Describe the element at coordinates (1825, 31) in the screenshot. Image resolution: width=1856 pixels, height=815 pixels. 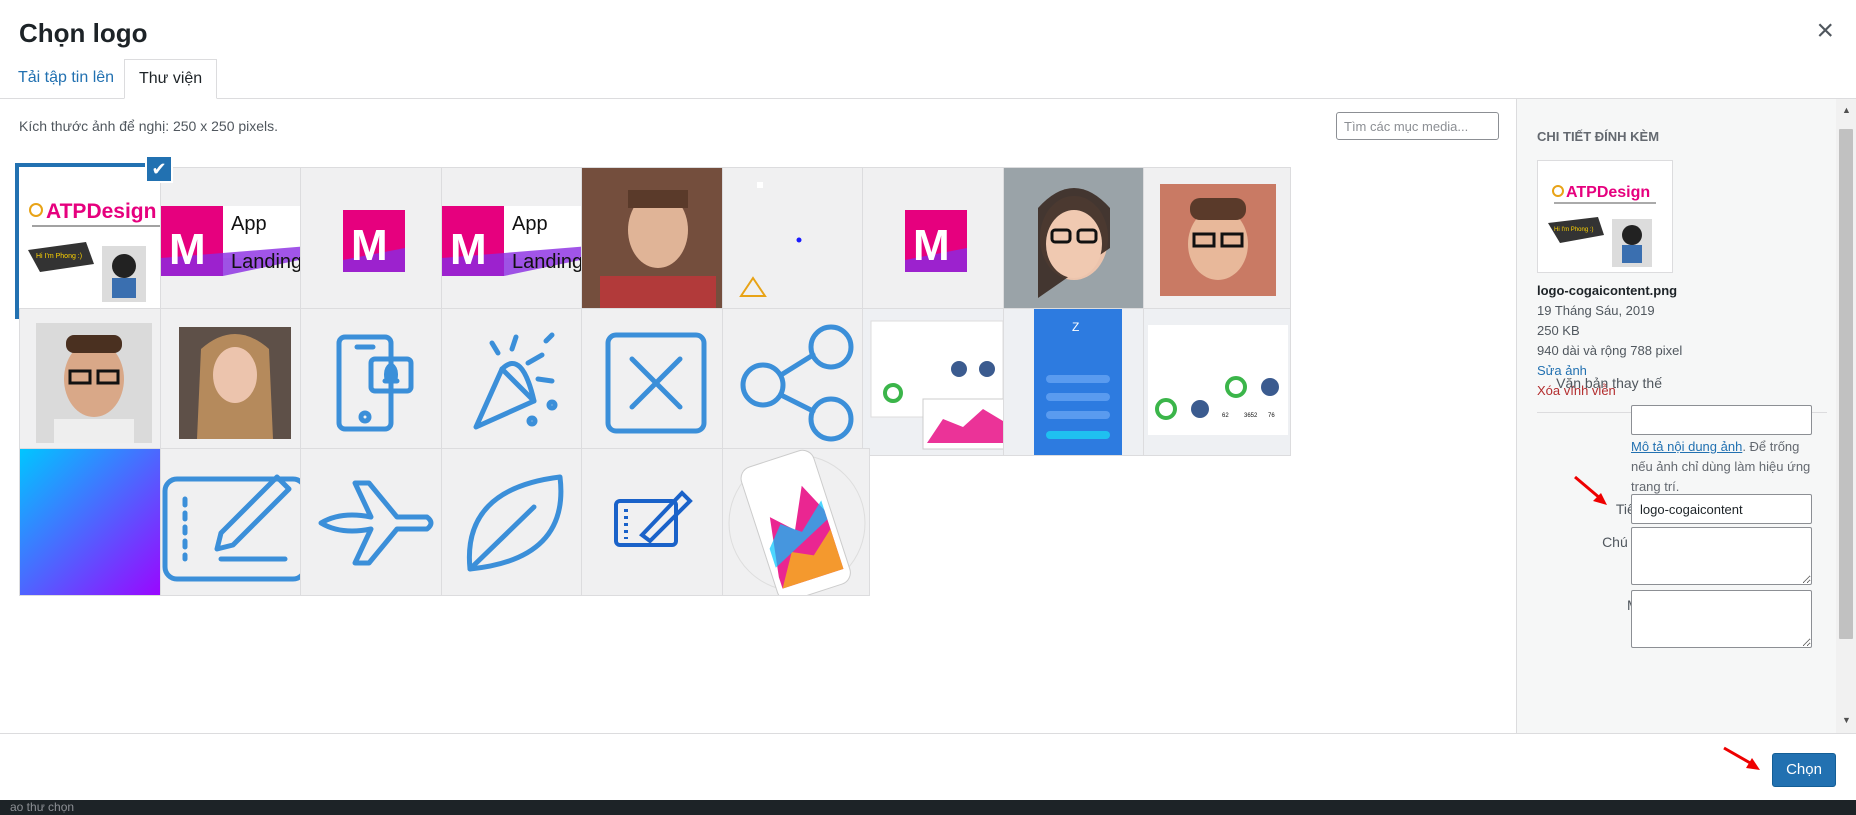
I see `close-icon: ×` at that location.